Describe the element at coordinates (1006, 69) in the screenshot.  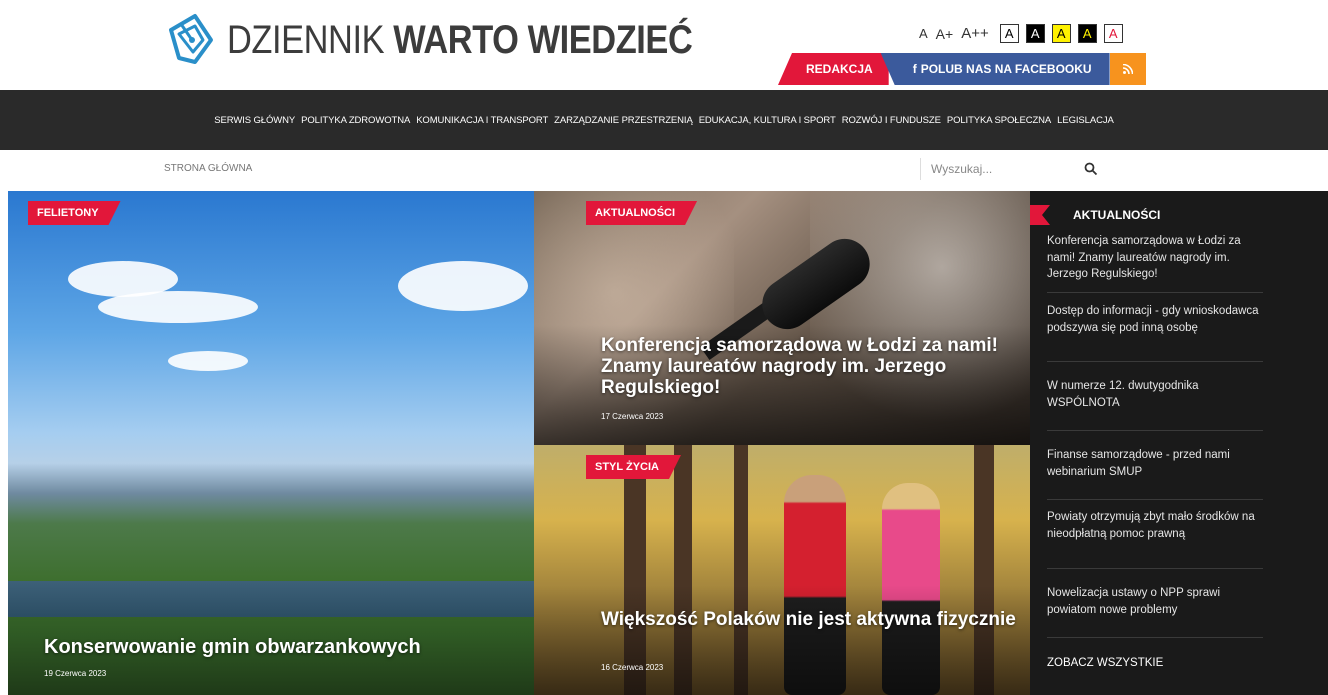
I see `facebook-label: POLUB NAS NA FACEBOOKU` at that location.